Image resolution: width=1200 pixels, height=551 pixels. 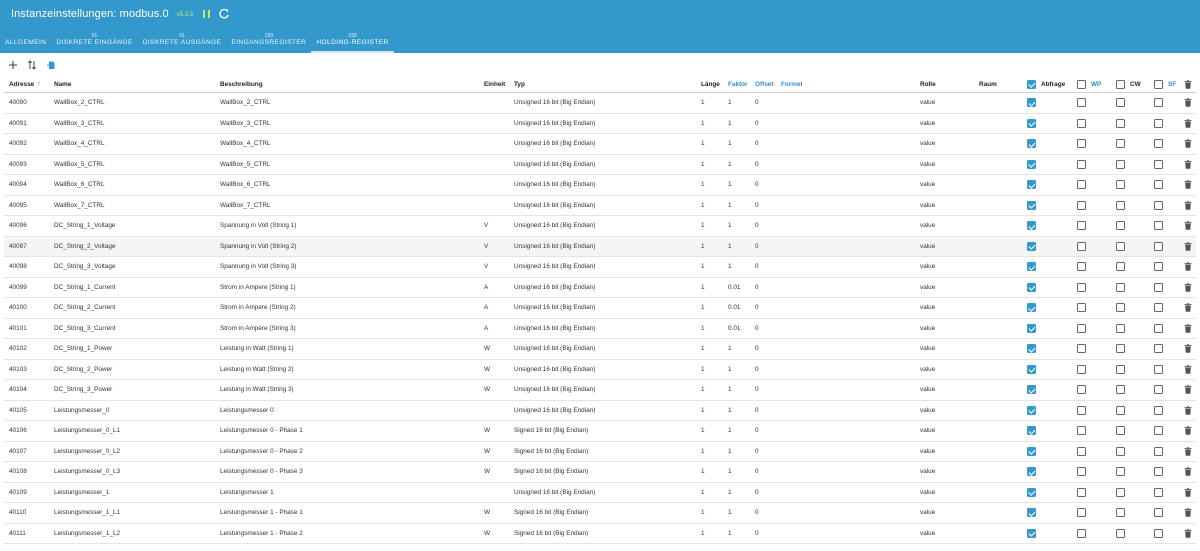 I want to click on column-header-unit: Einheit, so click(x=494, y=84).